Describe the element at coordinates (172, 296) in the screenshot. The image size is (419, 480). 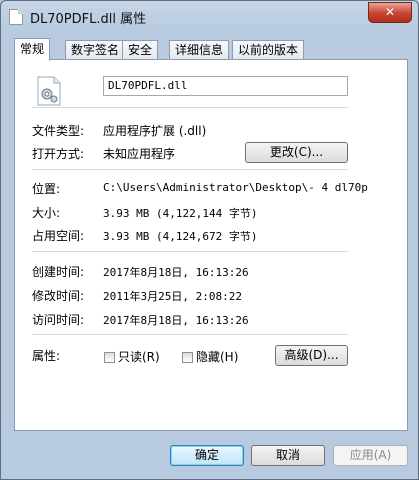
I see `modified-value: 2011年3月25日, 2:08:22` at that location.